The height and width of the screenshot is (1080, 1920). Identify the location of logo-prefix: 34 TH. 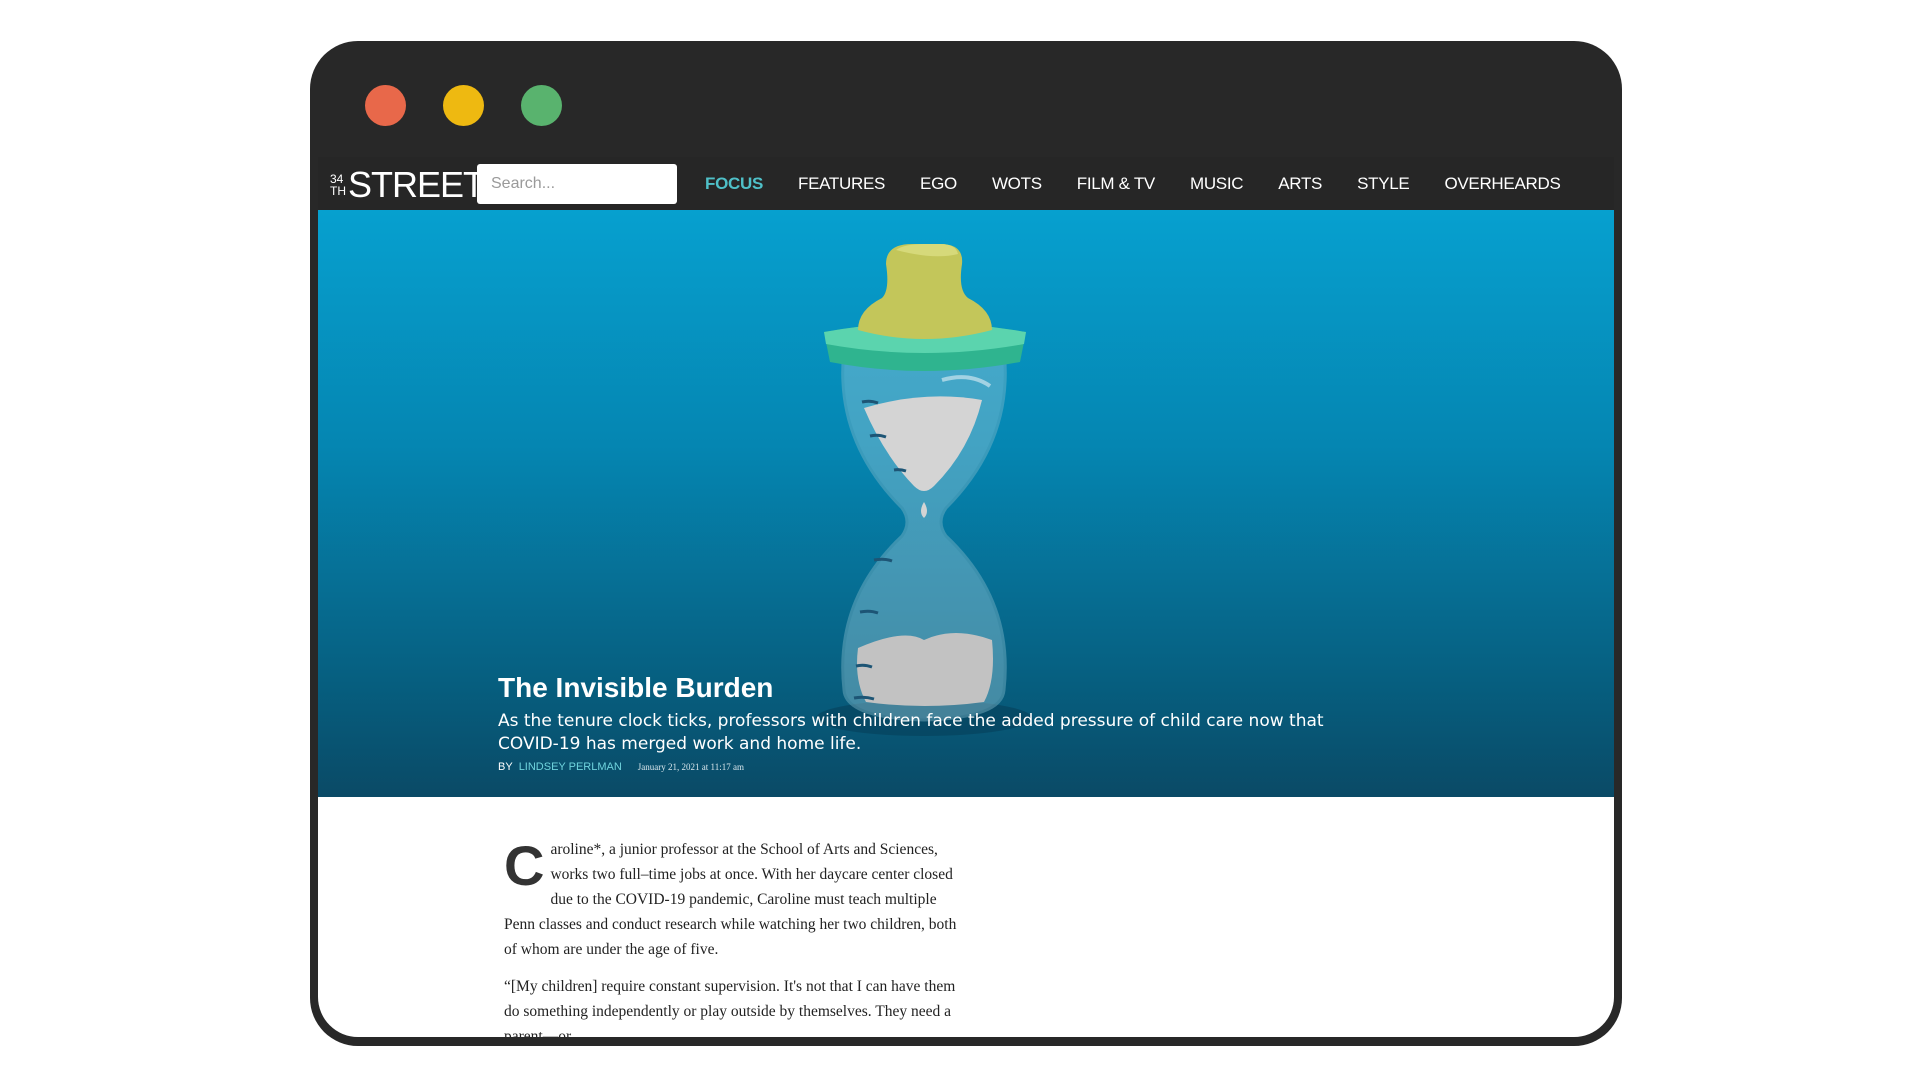
(338, 185).